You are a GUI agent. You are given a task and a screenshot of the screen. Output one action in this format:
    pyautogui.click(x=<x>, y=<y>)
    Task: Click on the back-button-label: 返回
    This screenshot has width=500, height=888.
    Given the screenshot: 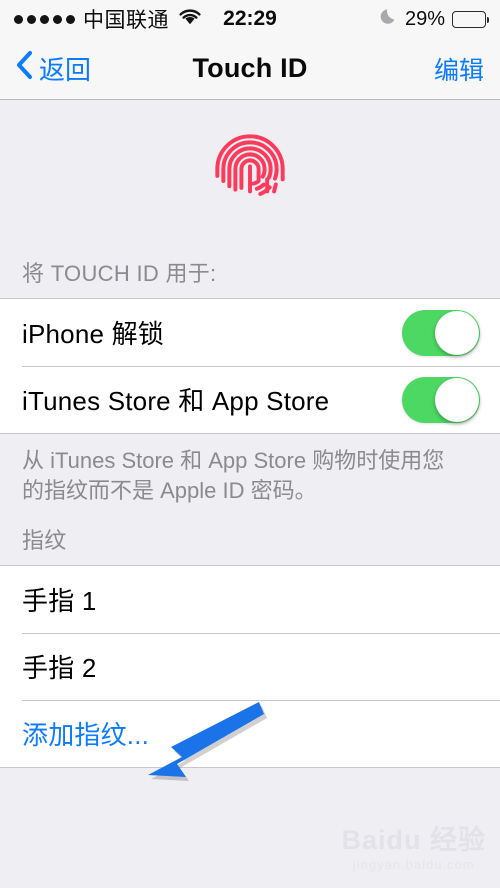 What is the action you would take?
    pyautogui.click(x=65, y=70)
    